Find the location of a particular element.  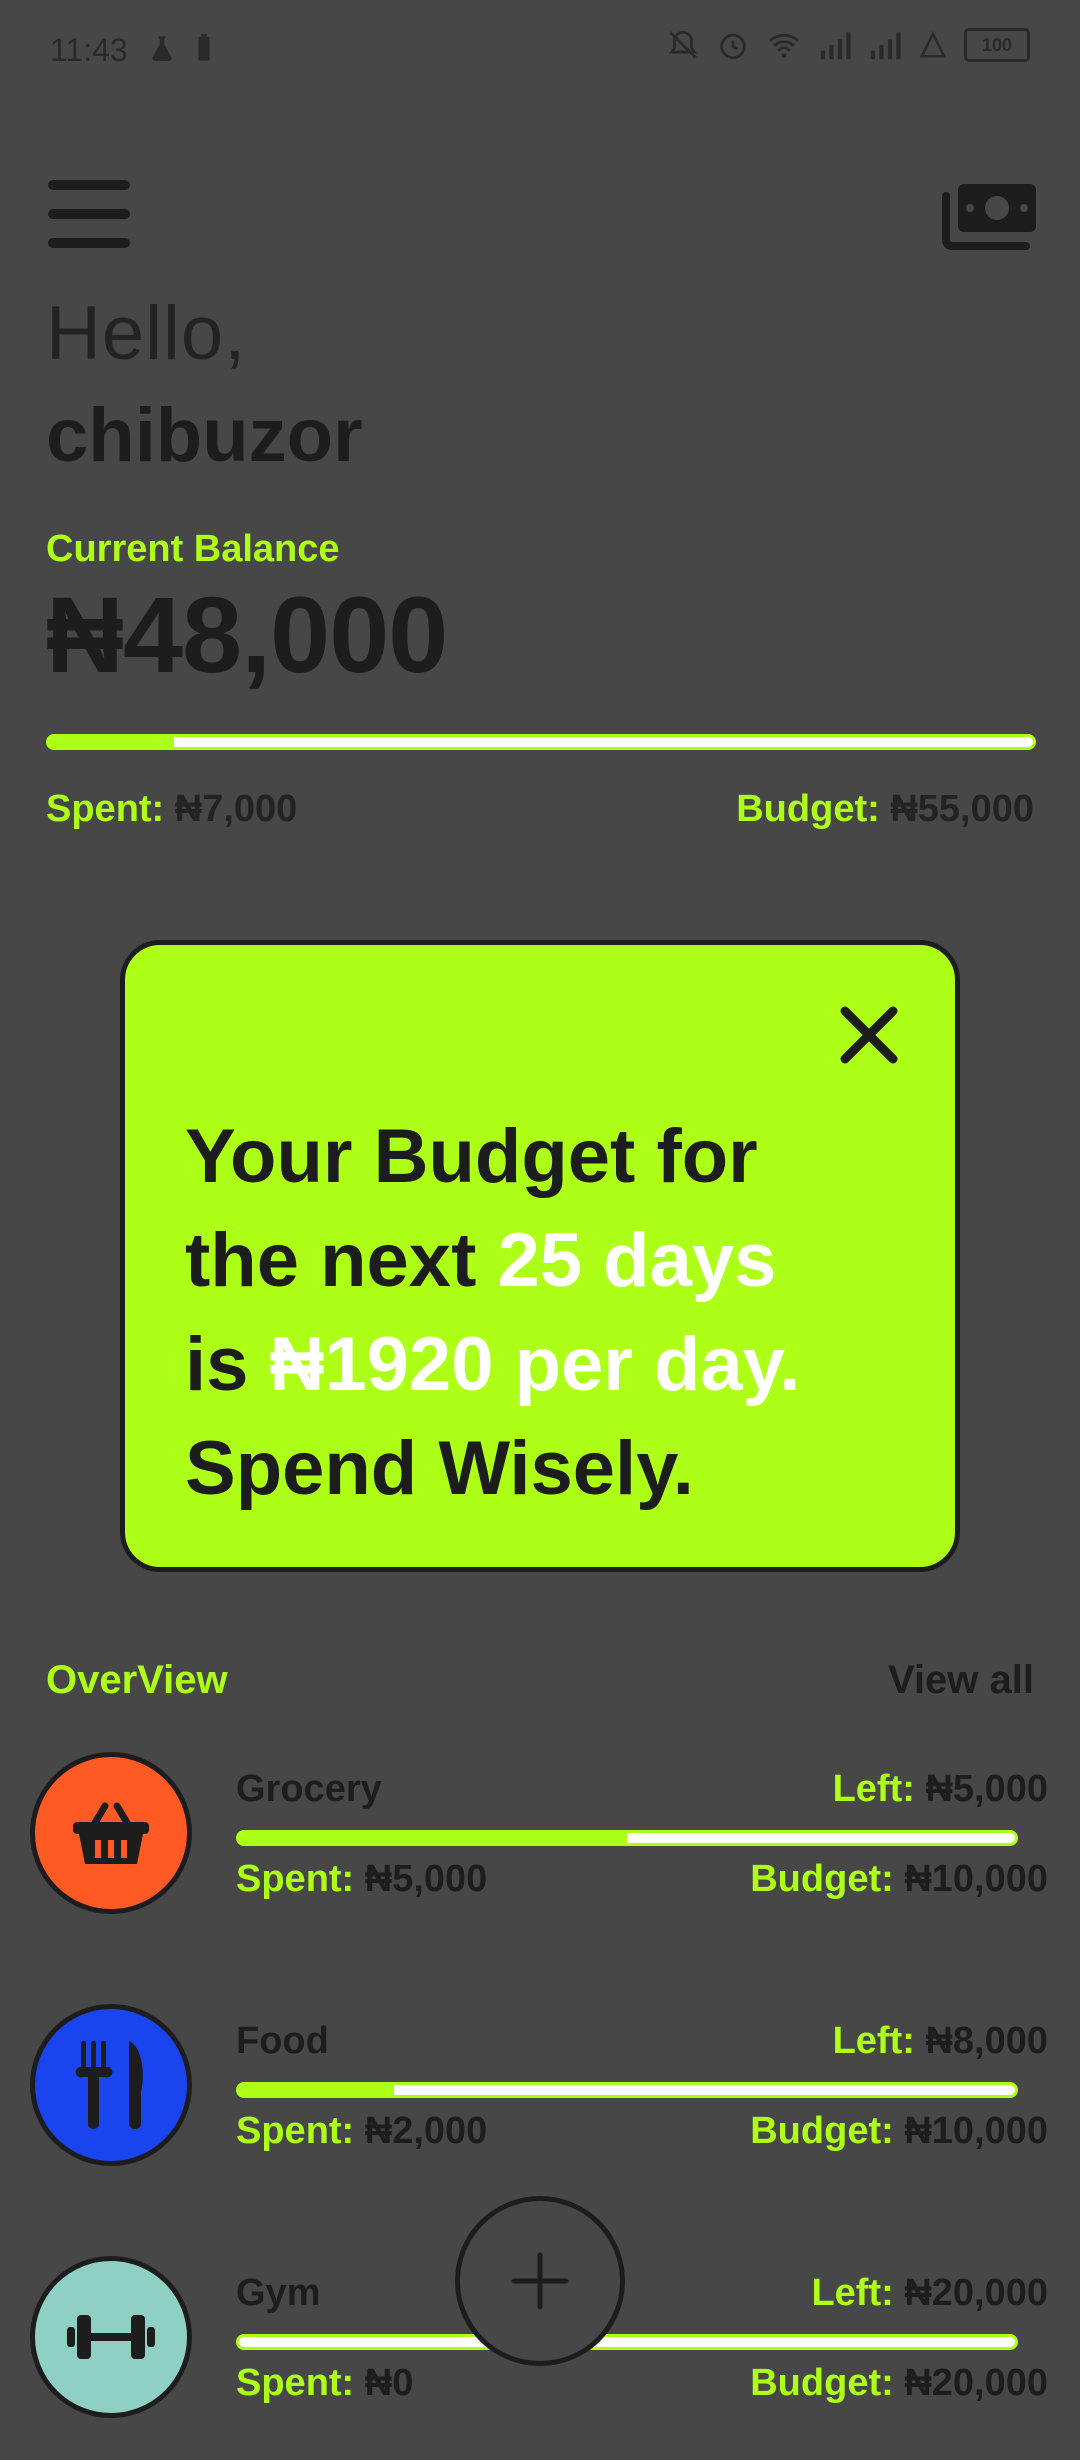

battery-small-icon is located at coordinates (204, 47).